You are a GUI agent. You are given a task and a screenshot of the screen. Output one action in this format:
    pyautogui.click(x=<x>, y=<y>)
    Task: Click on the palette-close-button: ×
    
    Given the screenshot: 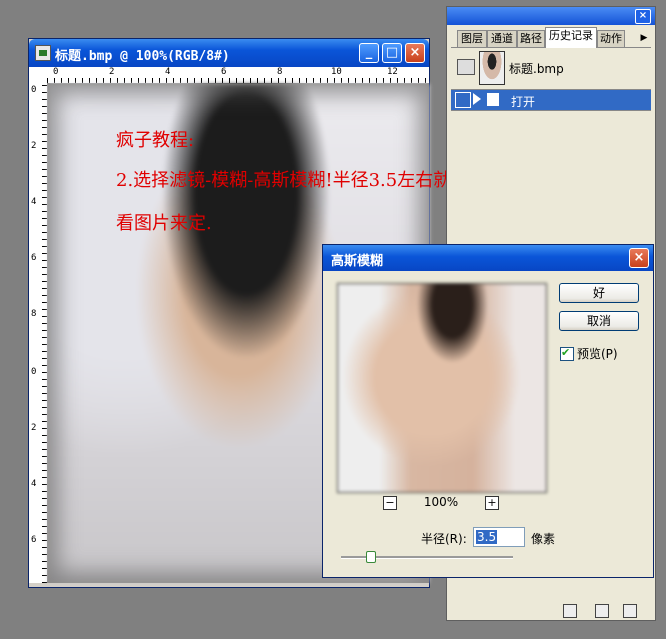 What is the action you would take?
    pyautogui.click(x=643, y=16)
    